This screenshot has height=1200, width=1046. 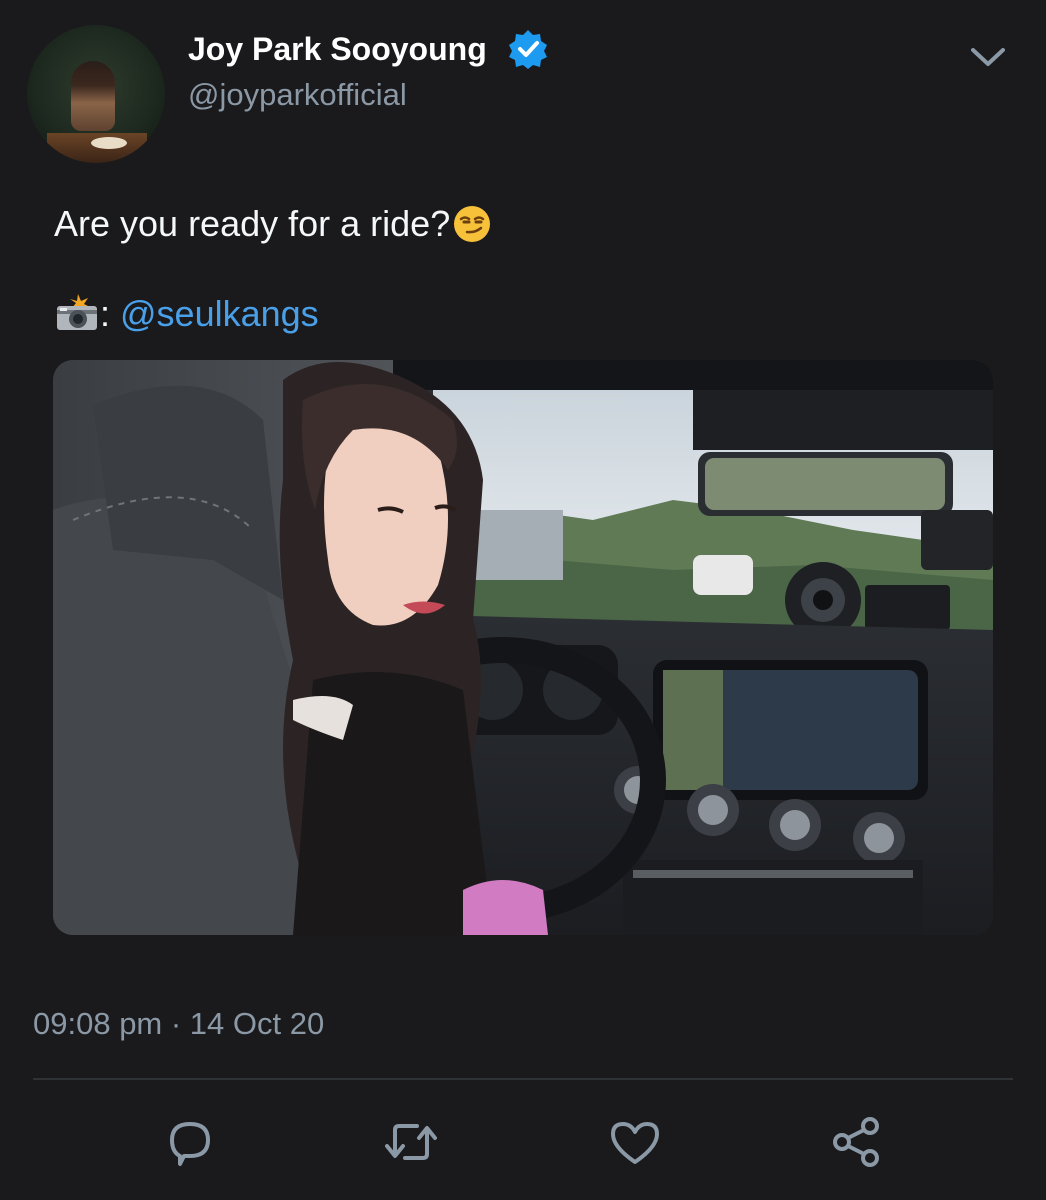 I want to click on author-avatar, so click(x=96, y=94).